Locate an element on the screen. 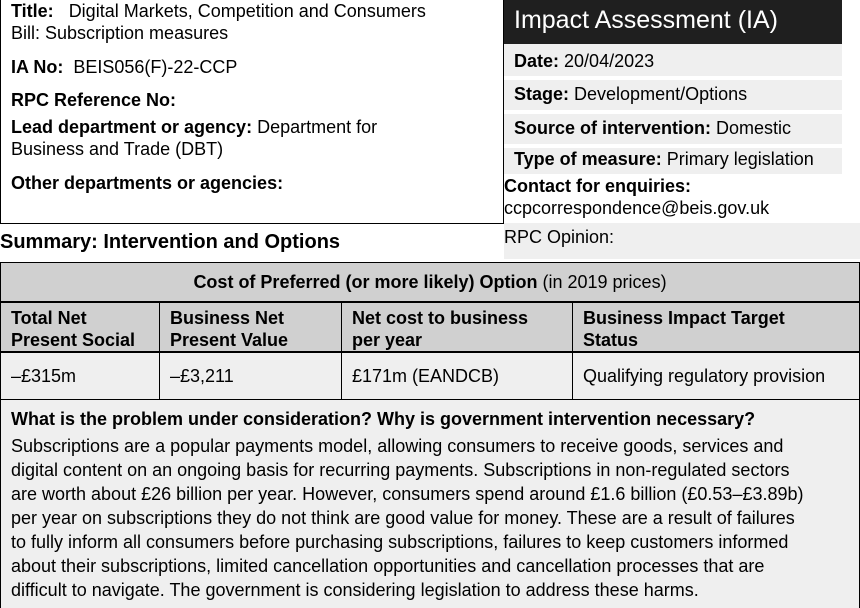 Image resolution: width=860 pixels, height=608 pixels. type-of-measure-field: Type of measure: Primary legislation is located at coordinates (673, 161).